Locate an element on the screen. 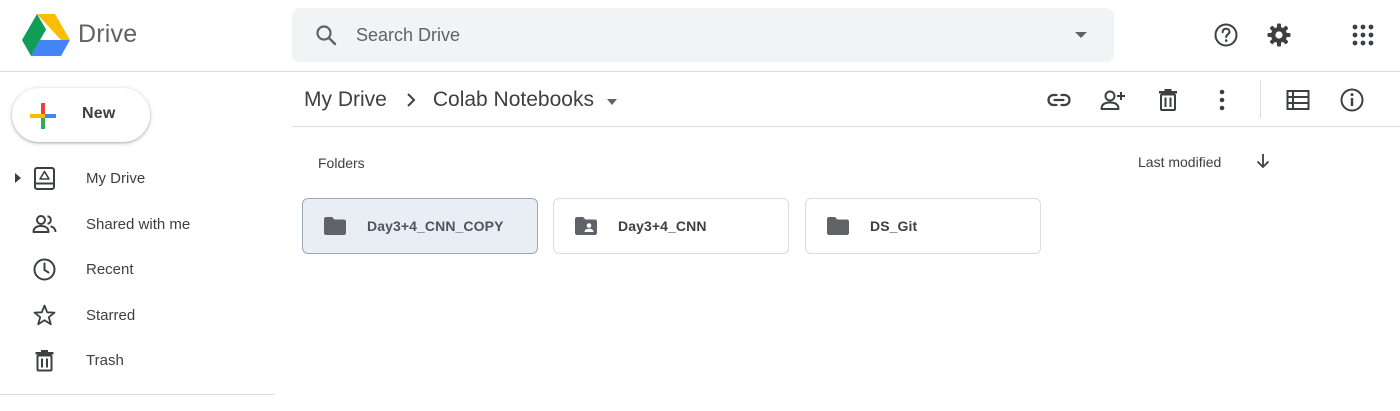 This screenshot has height=411, width=1400. link-icon is located at coordinates (1059, 100).